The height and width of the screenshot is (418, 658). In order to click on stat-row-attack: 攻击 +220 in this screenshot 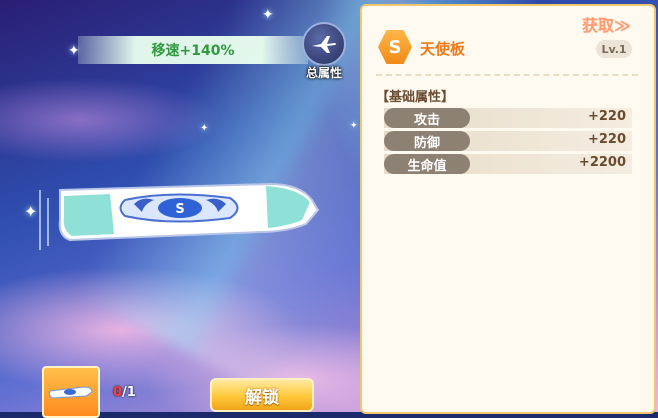, I will do `click(508, 118)`.